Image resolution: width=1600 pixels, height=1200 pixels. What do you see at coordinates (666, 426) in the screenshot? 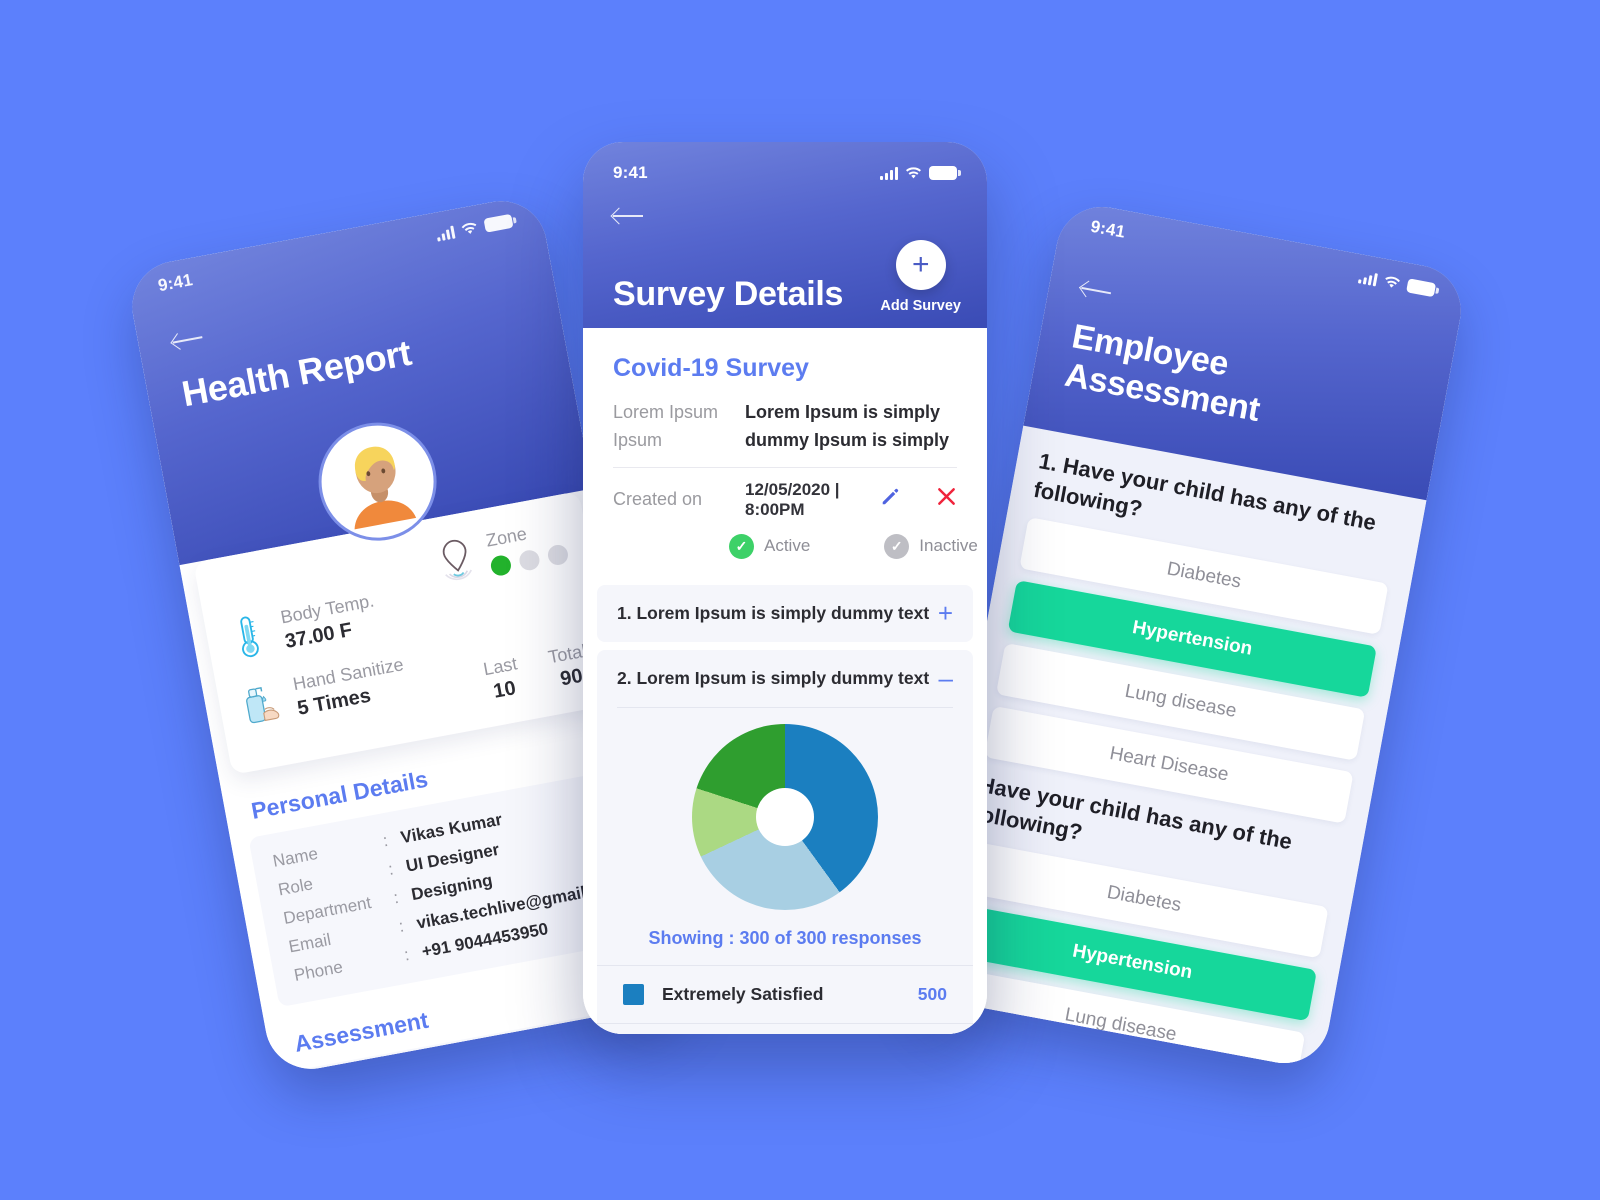
I see `survey-info-key: Lorem Ipsum Ipsum` at bounding box center [666, 426].